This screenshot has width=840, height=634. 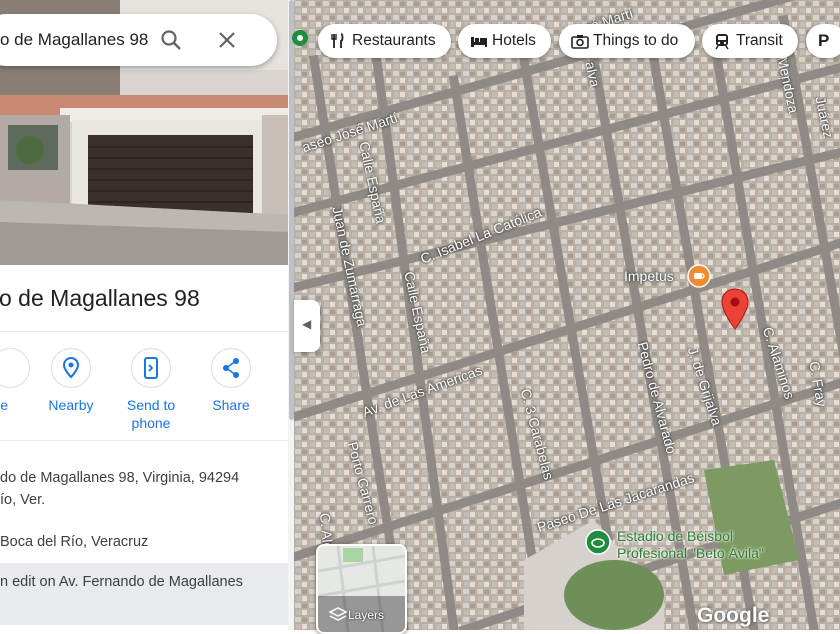 I want to click on chip-restaurants: Restaurants, so click(x=384, y=41).